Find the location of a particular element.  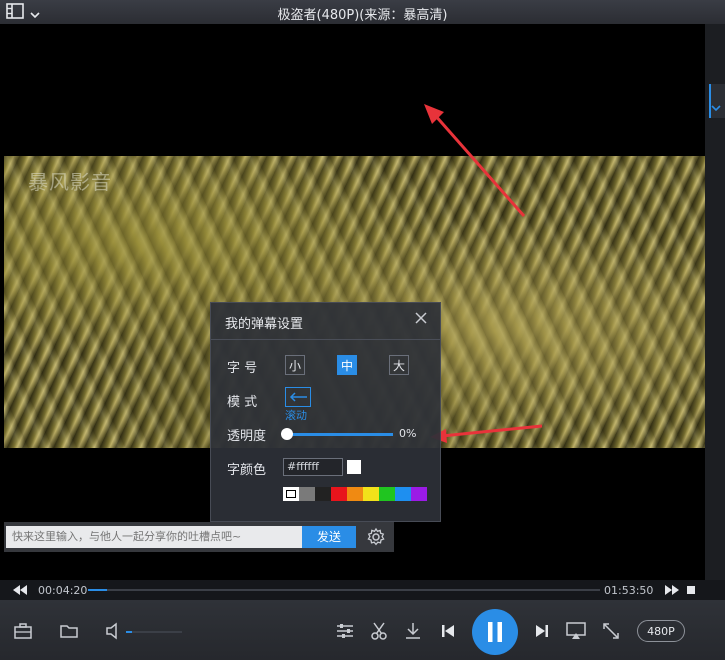

scroll-mode-label: 滚动 is located at coordinates (296, 415).